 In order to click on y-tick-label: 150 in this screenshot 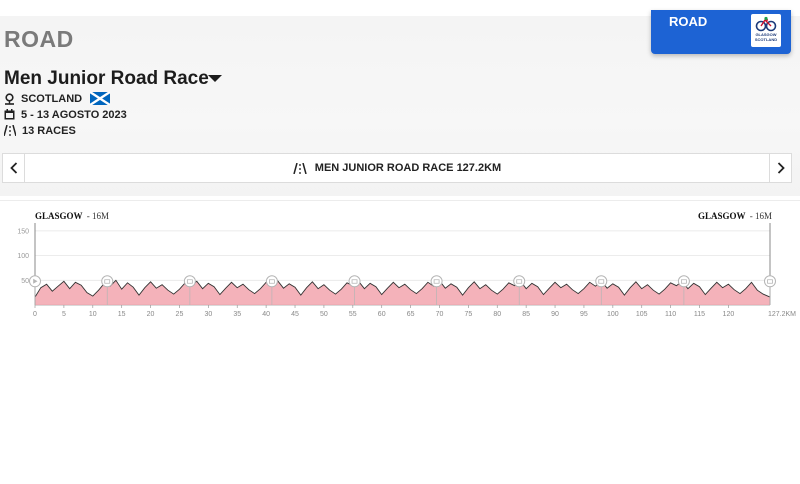, I will do `click(23, 231)`.